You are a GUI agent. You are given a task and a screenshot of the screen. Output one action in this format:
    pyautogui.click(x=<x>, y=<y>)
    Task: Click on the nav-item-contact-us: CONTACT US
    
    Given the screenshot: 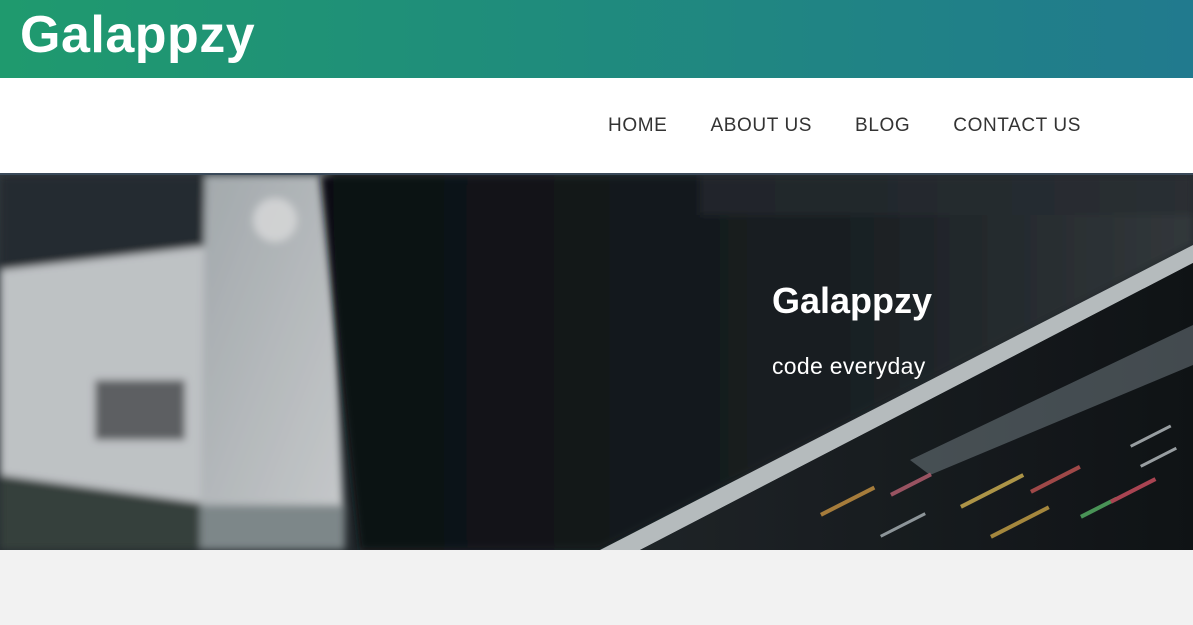 What is the action you would take?
    pyautogui.click(x=1017, y=126)
    